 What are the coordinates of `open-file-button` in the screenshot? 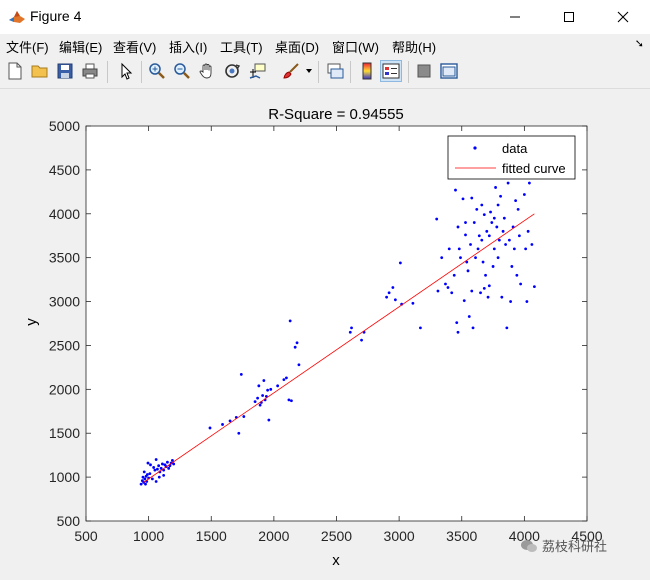 It's located at (40, 71).